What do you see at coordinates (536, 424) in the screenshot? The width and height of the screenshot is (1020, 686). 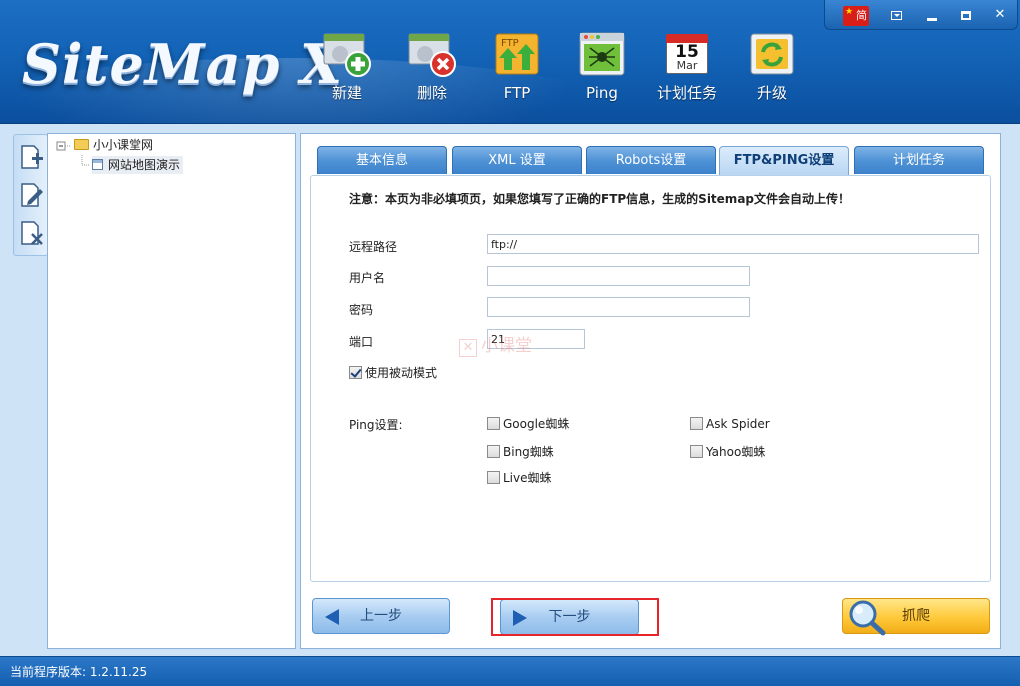 I see `google-spider-label: Google蜘蛛` at bounding box center [536, 424].